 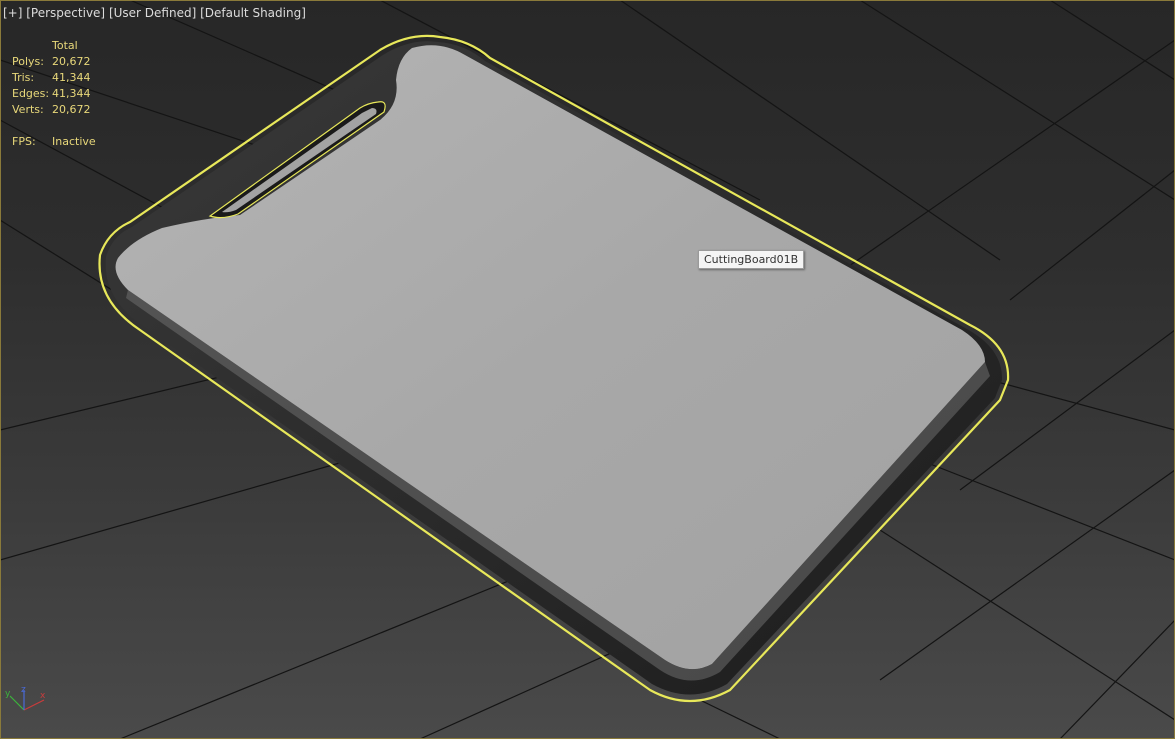 What do you see at coordinates (28, 109) in the screenshot?
I see `stats-label: Verts:` at bounding box center [28, 109].